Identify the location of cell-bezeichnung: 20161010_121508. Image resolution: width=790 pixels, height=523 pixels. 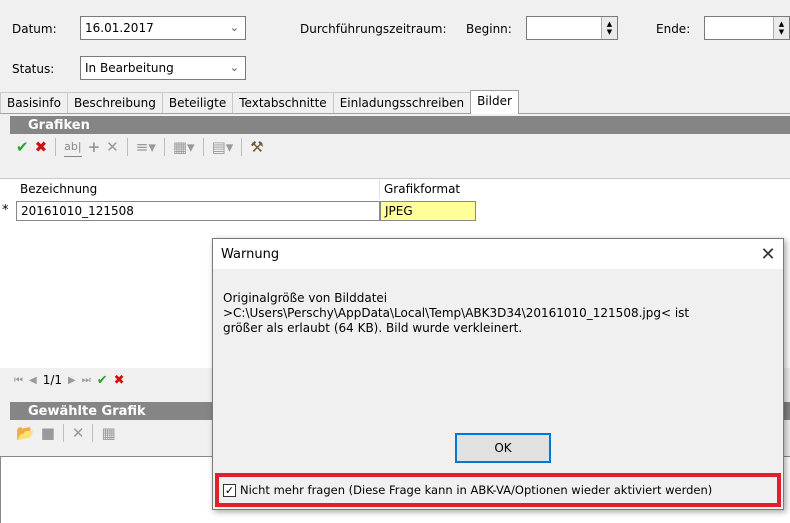
(198, 211).